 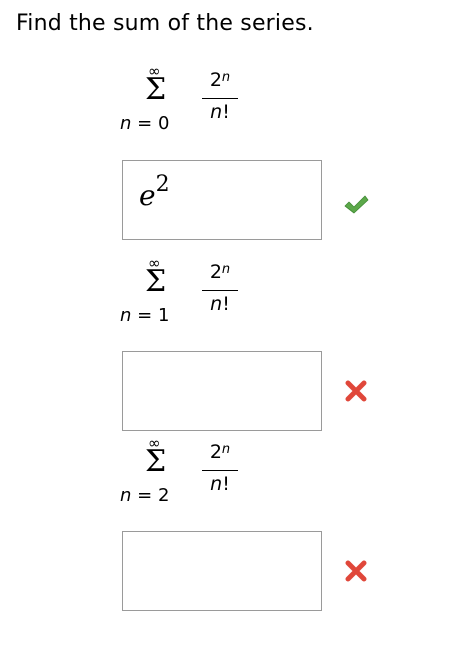 I want to click on series-expression-2: ∞ Σ n = 1 2n n!, so click(x=188, y=306).